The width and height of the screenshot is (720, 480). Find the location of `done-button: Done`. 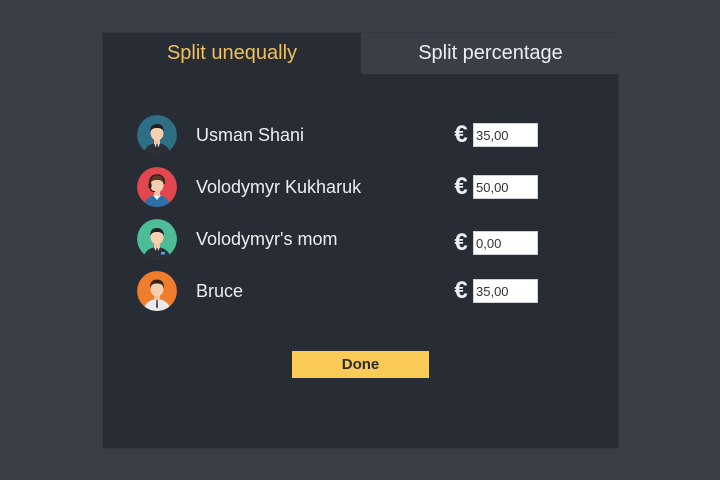

done-button: Done is located at coordinates (360, 364).